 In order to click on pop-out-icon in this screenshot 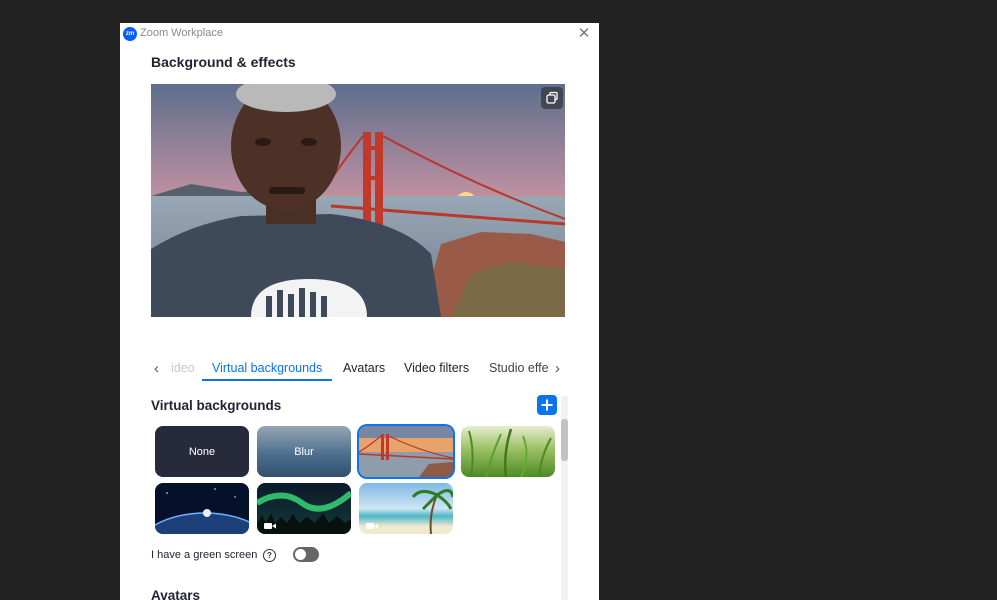, I will do `click(552, 97)`.